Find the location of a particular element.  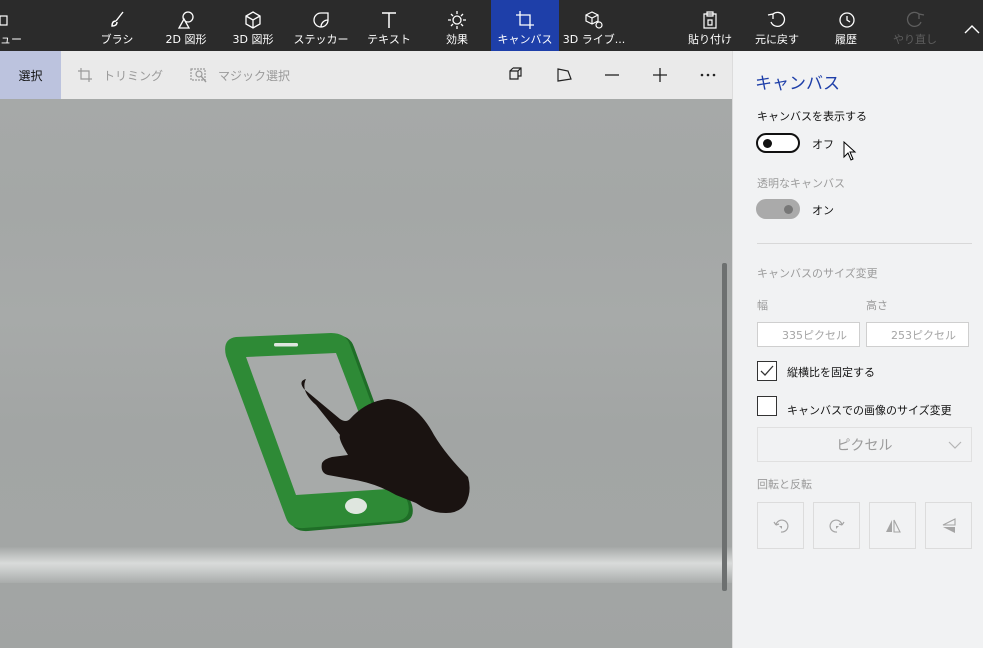

width-field: 335ピクセル is located at coordinates (808, 334).